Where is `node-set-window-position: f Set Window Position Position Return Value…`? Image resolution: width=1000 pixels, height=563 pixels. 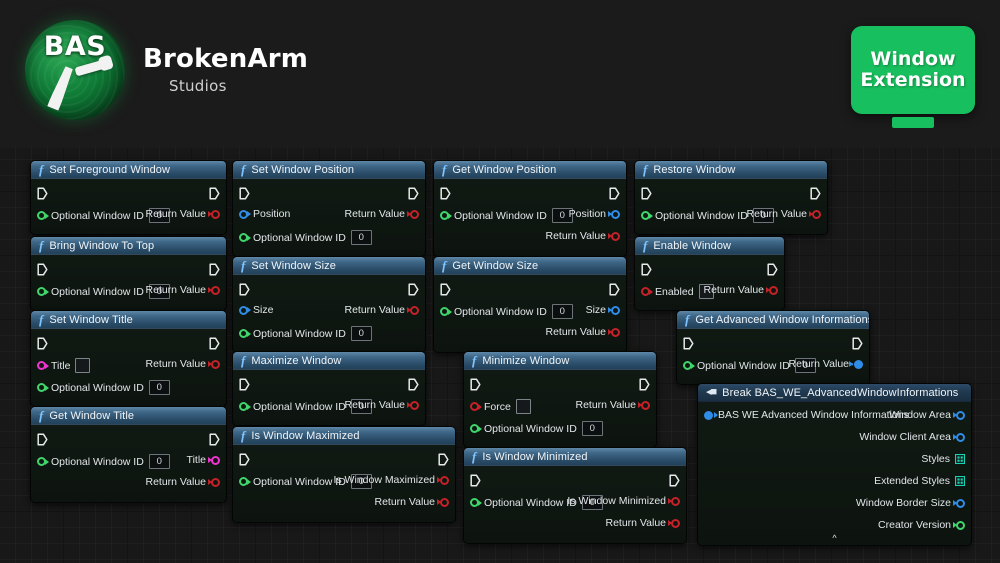
node-set-window-position: f Set Window Position Position Return Value… is located at coordinates (329, 208).